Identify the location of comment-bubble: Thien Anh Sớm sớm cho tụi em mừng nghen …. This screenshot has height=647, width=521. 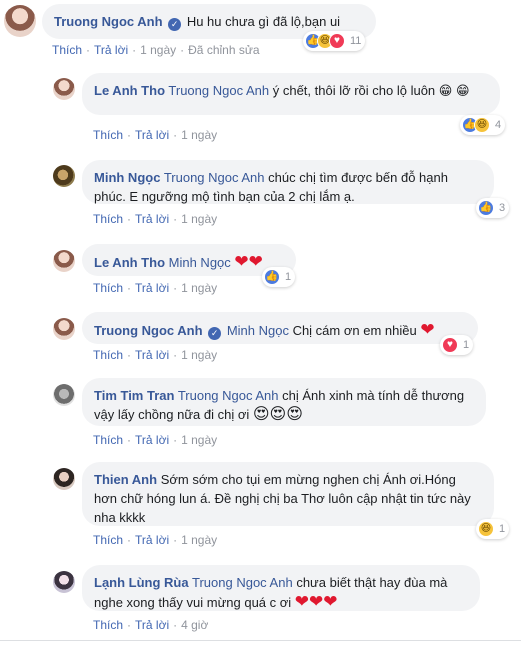
(288, 494).